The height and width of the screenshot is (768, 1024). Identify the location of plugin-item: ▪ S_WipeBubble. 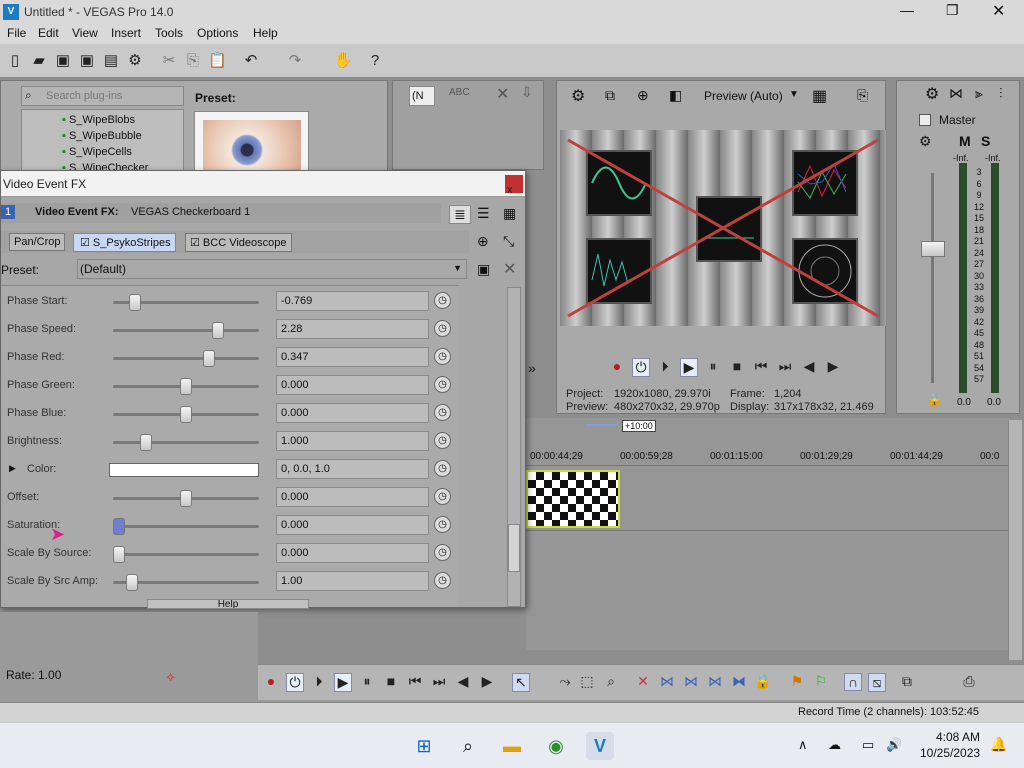
(102, 136).